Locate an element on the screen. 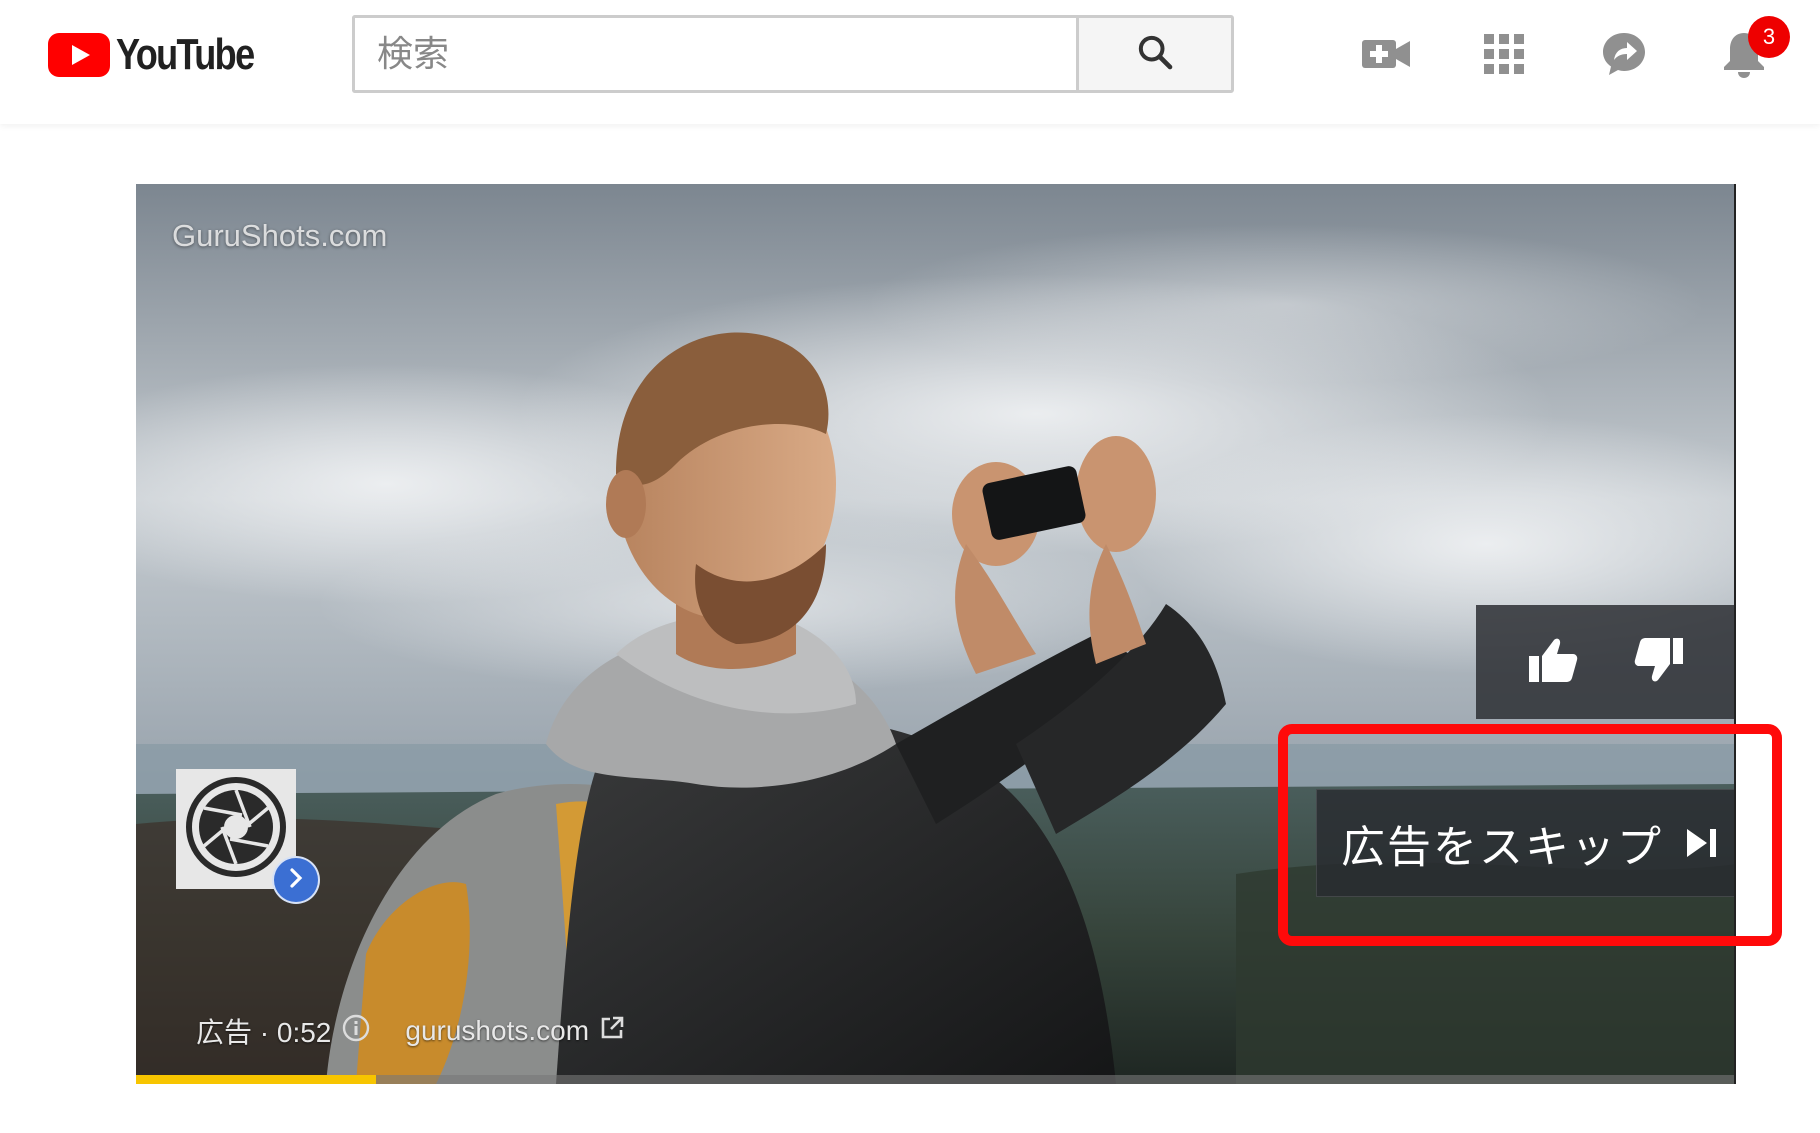  messages-icon is located at coordinates (1624, 56).